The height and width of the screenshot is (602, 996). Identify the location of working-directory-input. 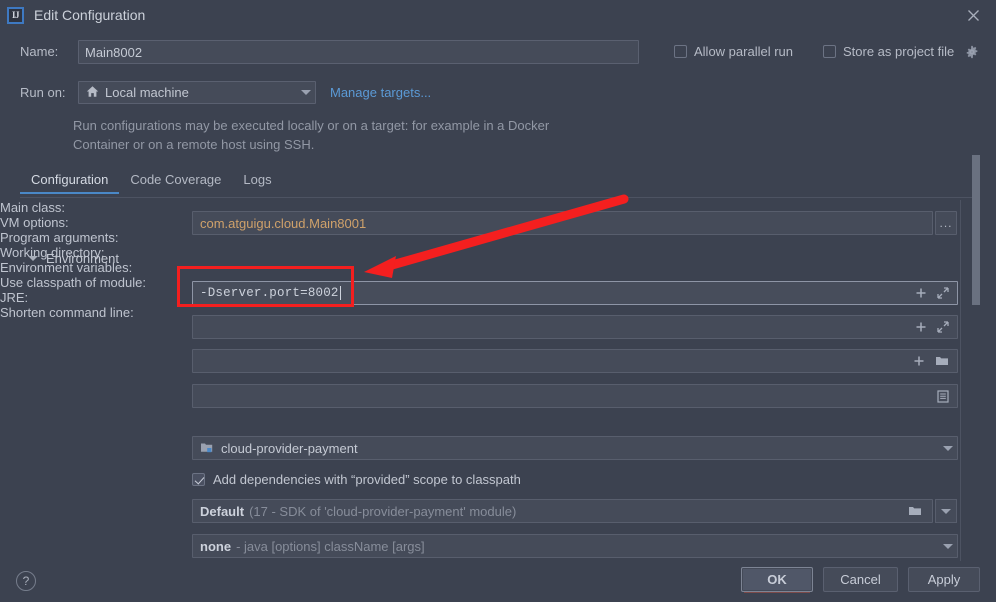
(575, 361).